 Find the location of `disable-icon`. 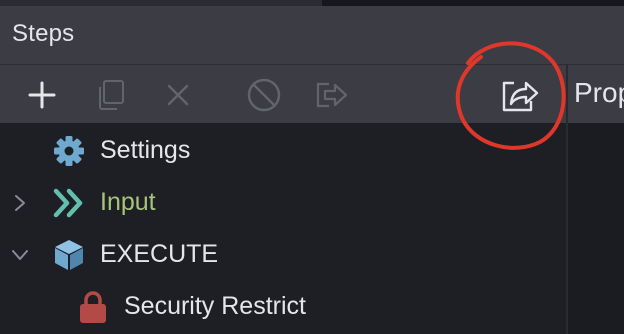

disable-icon is located at coordinates (264, 95).